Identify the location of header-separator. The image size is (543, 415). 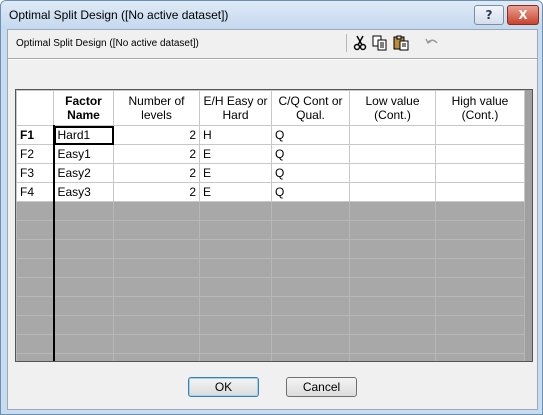
(272, 59).